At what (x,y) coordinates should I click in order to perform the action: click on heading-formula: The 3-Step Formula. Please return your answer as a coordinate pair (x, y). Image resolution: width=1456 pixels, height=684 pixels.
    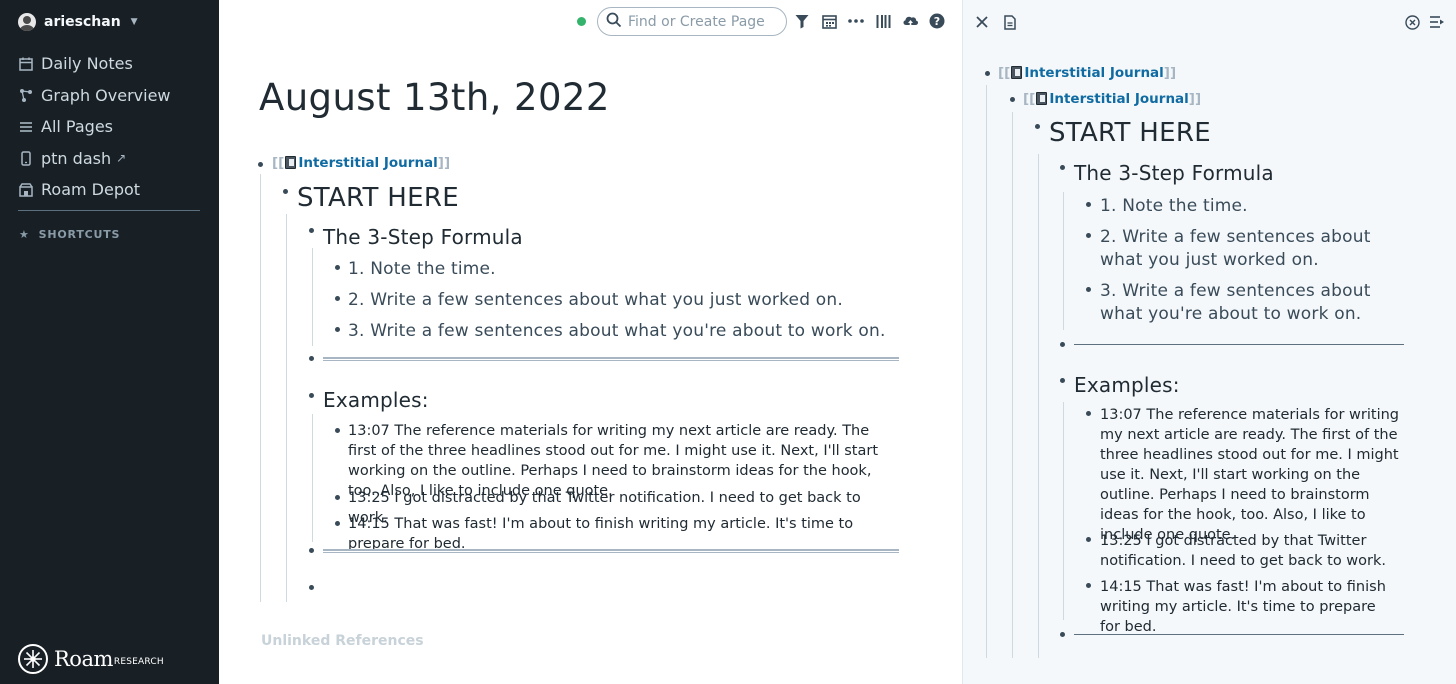
    Looking at the image, I should click on (423, 237).